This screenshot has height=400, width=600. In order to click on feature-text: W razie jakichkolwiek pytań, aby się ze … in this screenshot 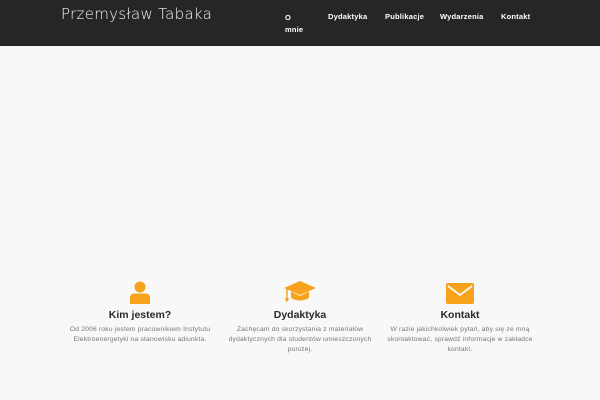, I will do `click(460, 339)`.